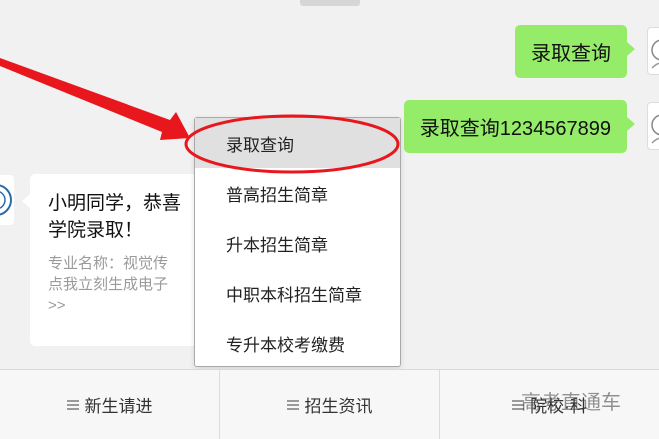  Describe the element at coordinates (108, 263) in the screenshot. I see `card-description-line: 专业名称：视觉传` at that location.